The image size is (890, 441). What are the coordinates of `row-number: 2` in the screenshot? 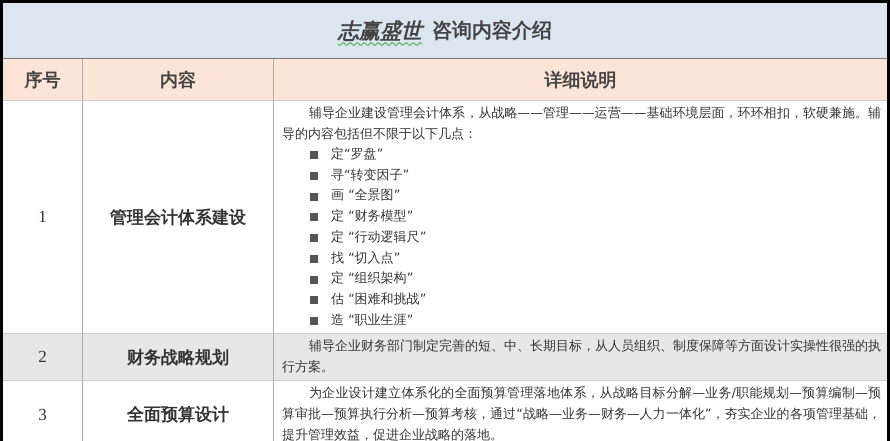 It's located at (43, 358).